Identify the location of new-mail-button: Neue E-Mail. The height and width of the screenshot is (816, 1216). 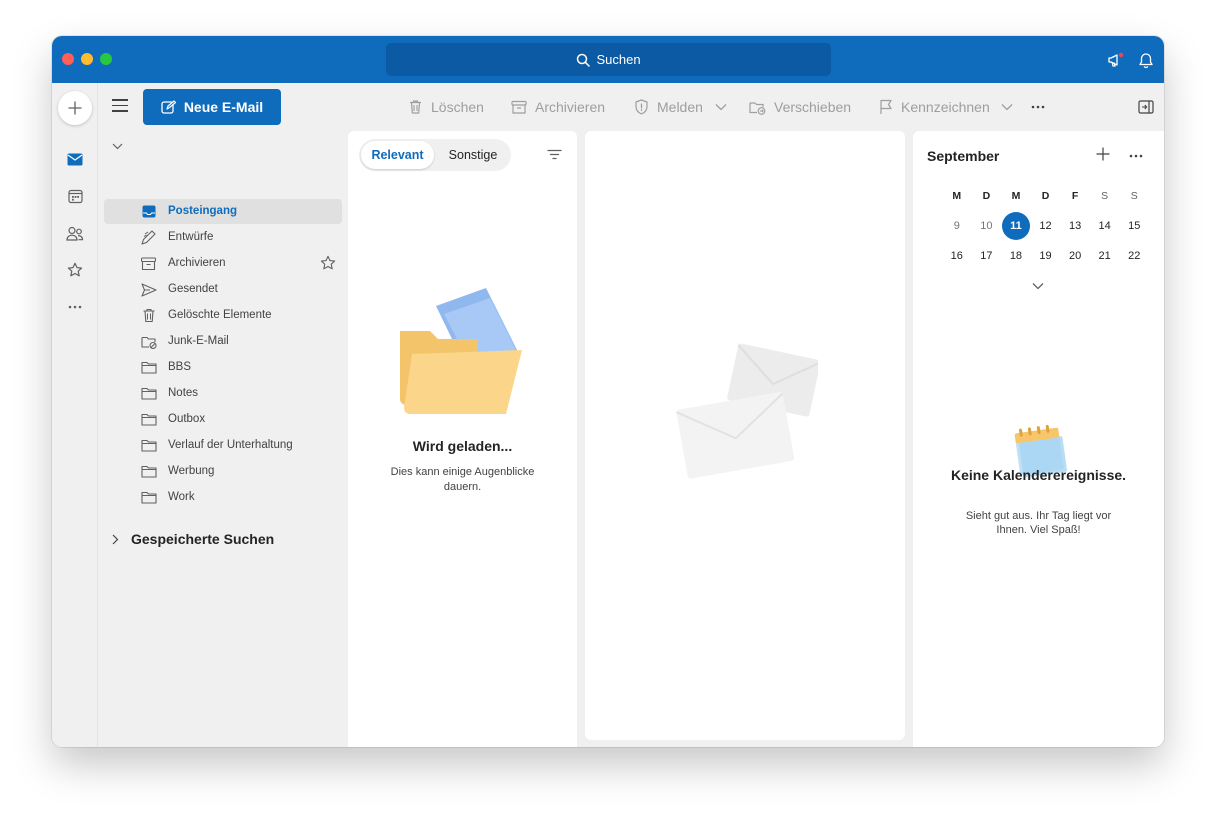
(212, 107).